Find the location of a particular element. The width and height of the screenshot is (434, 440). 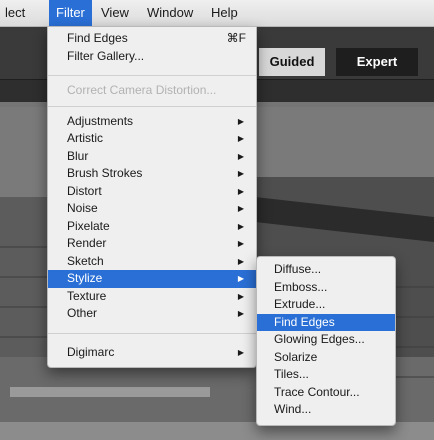

menu-item-label: Brush Strokes is located at coordinates (105, 173).